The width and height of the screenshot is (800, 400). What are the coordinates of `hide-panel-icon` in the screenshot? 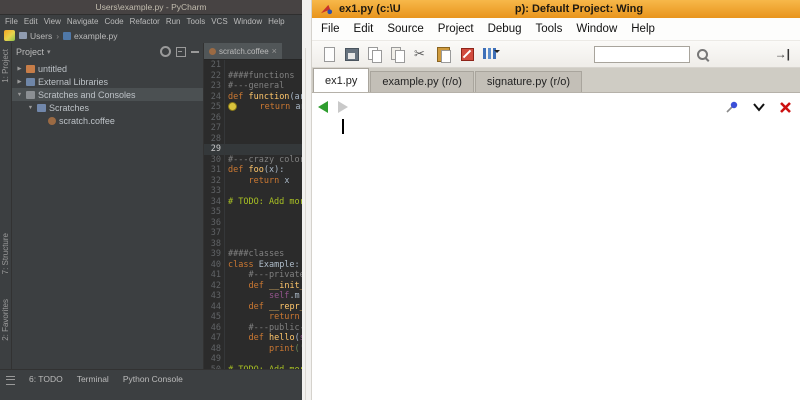 It's located at (195, 51).